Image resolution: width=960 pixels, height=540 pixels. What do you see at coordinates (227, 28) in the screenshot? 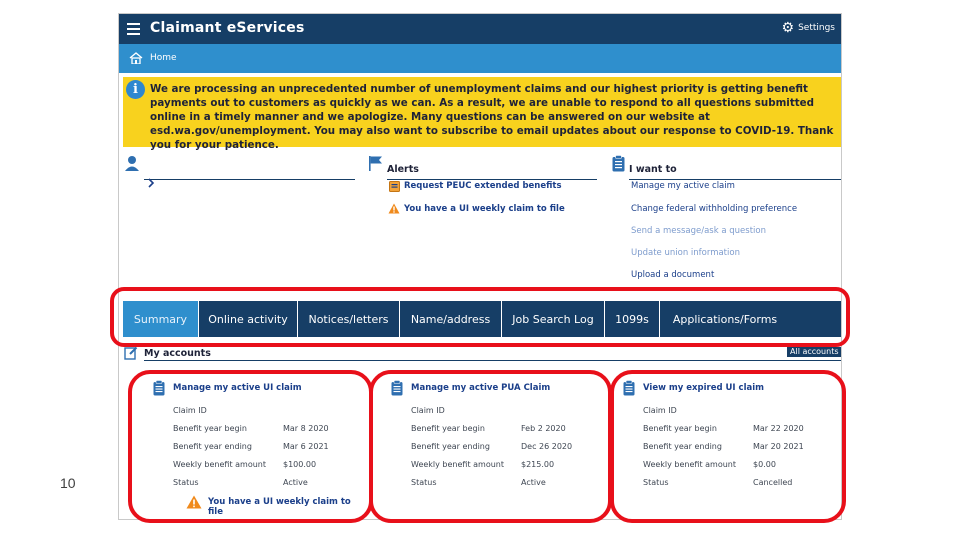
I see `app-title: Claimant eServices` at bounding box center [227, 28].